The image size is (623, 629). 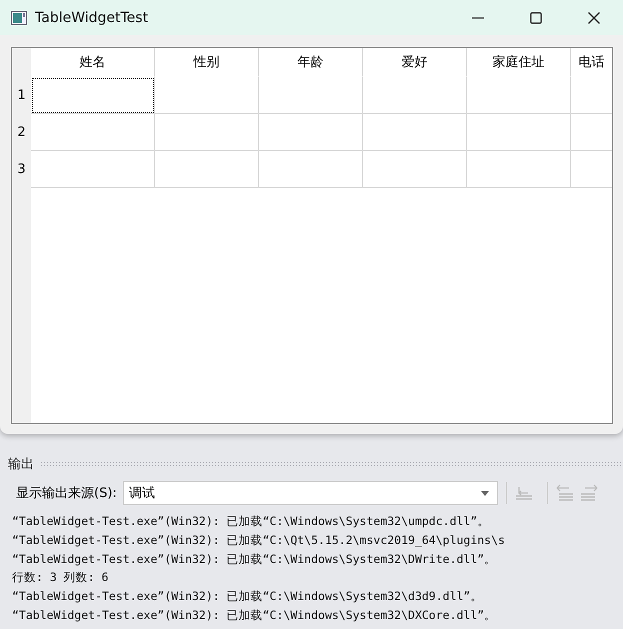 I want to click on jump-icon, so click(x=523, y=493).